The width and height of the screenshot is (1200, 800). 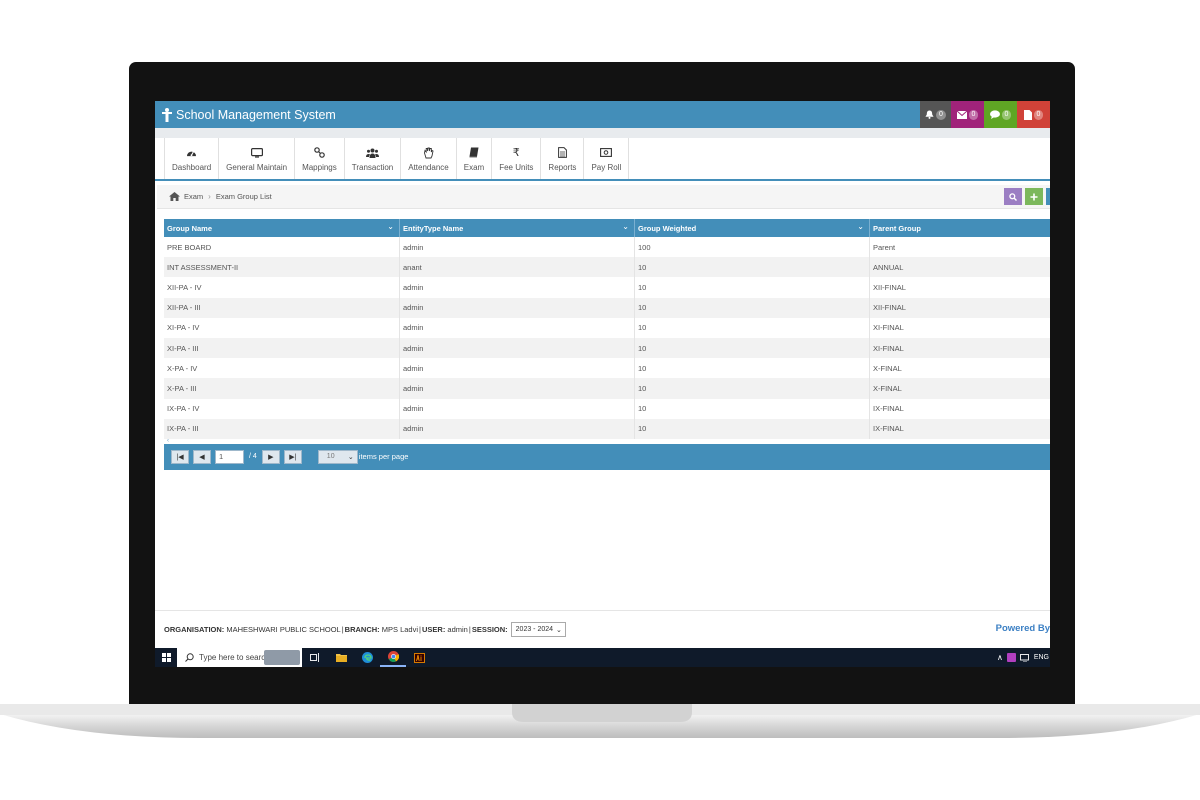 What do you see at coordinates (884, 247) in the screenshot?
I see `cell-parent-group: Parent` at bounding box center [884, 247].